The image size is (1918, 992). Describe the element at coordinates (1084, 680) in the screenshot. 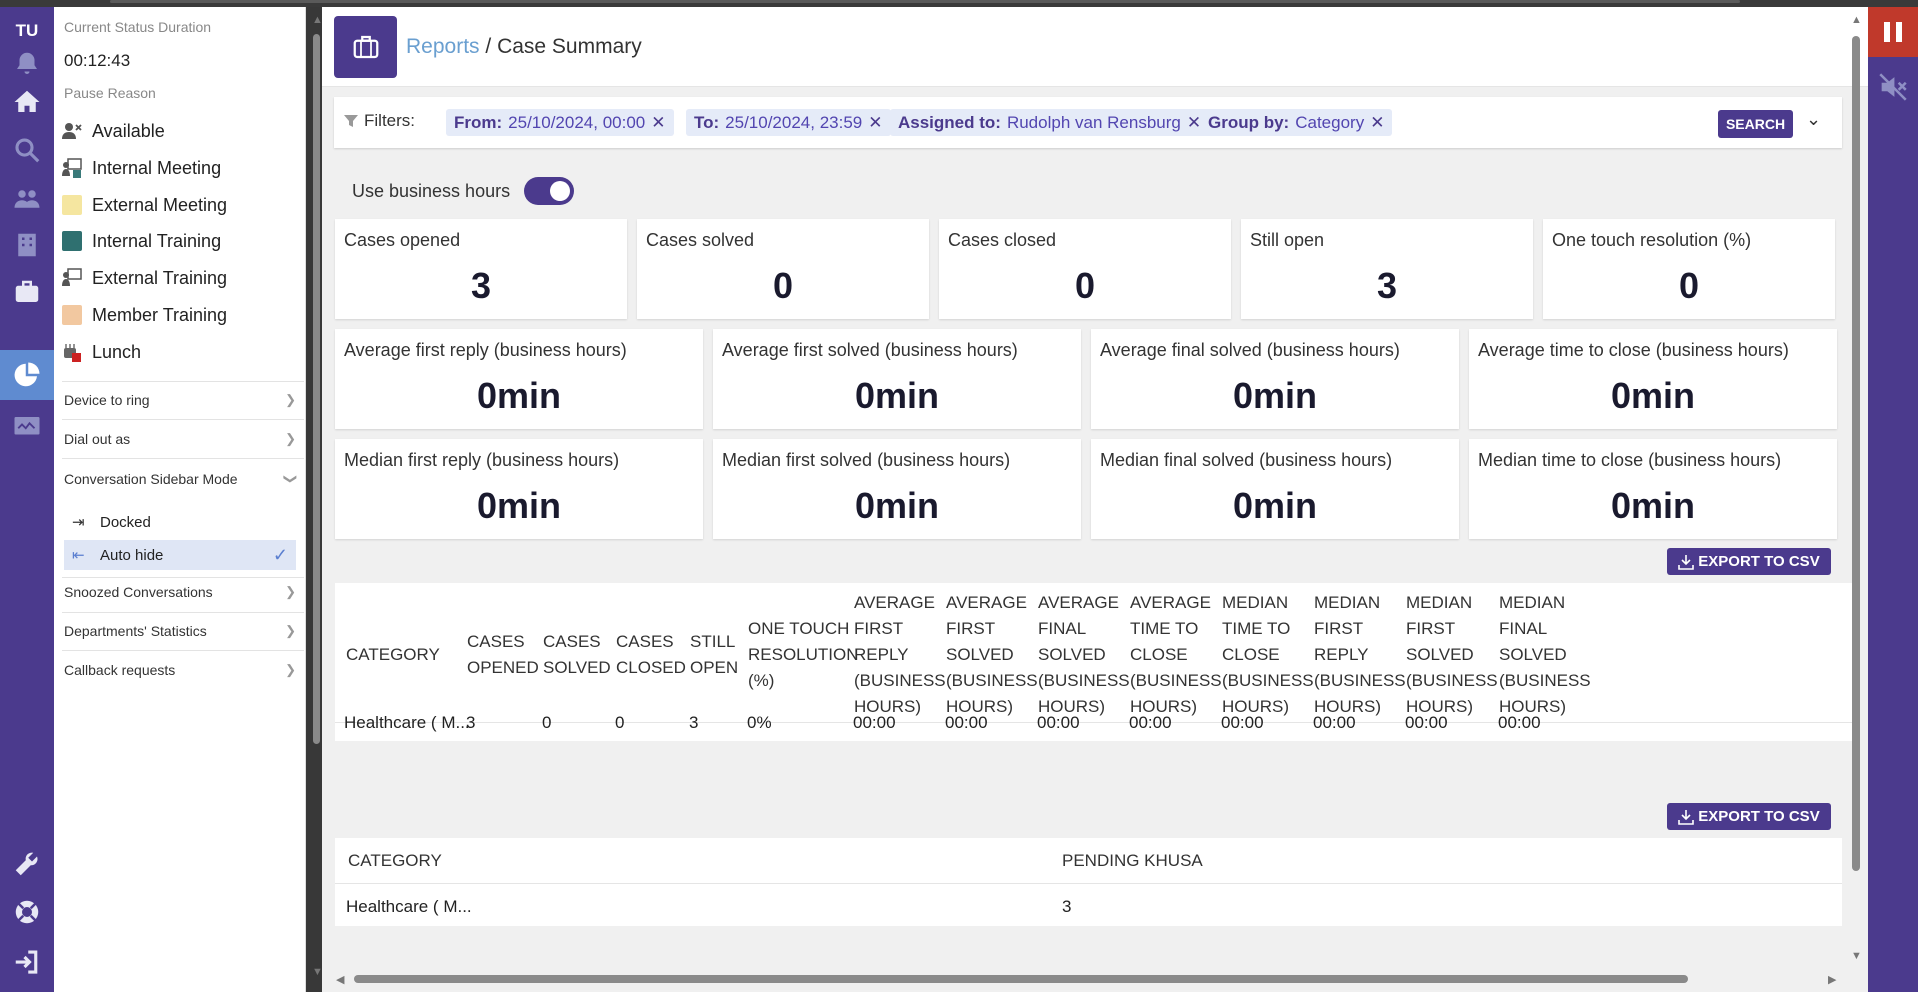

I see `header-line: (BUSINESS` at that location.